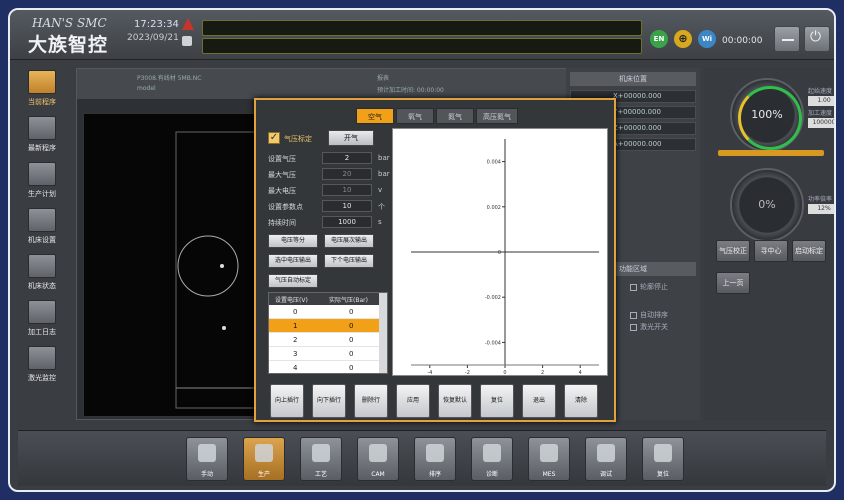 The height and width of the screenshot is (500, 844). I want to click on mes-button: MES, so click(549, 459).